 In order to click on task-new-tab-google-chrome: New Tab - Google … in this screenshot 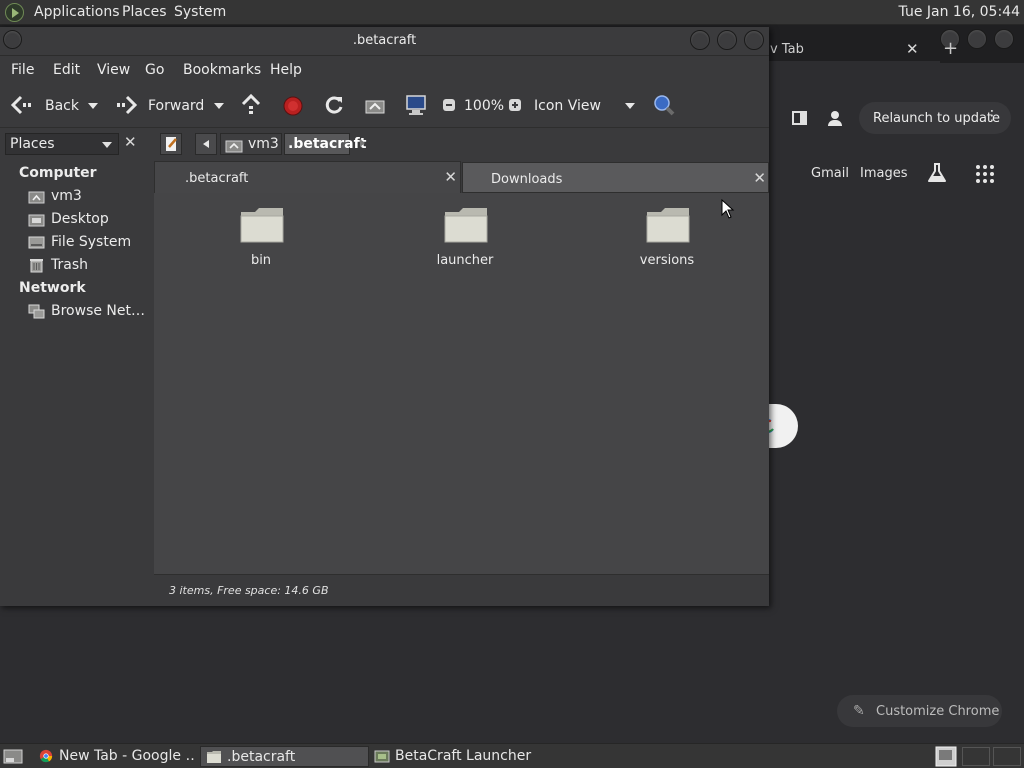, I will do `click(114, 756)`.